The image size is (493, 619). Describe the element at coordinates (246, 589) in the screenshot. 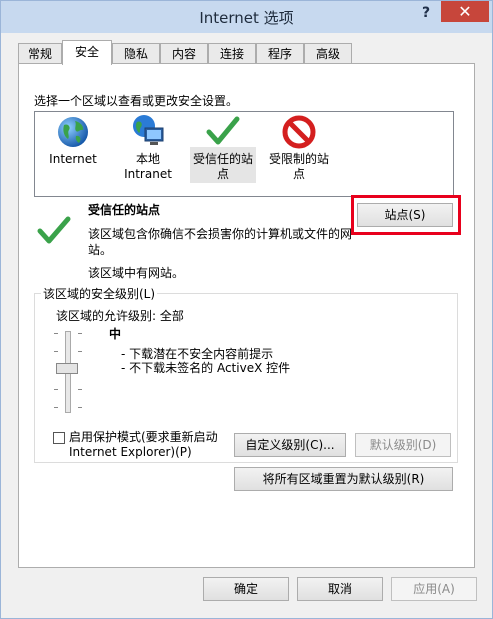

I see `ok-button: 确定` at that location.